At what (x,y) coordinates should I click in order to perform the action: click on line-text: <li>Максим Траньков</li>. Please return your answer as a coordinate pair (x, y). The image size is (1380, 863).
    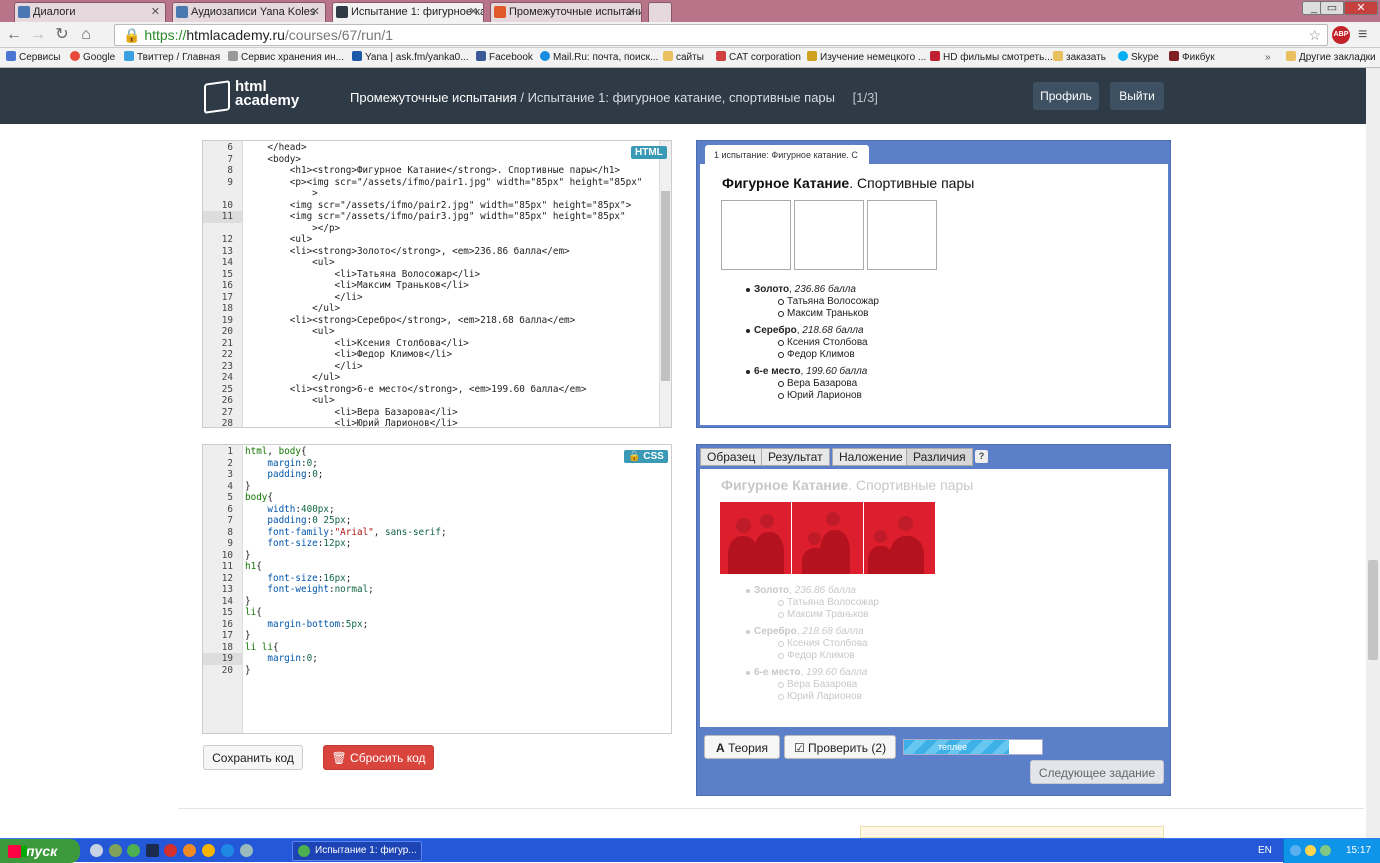
    Looking at the image, I should click on (357, 286).